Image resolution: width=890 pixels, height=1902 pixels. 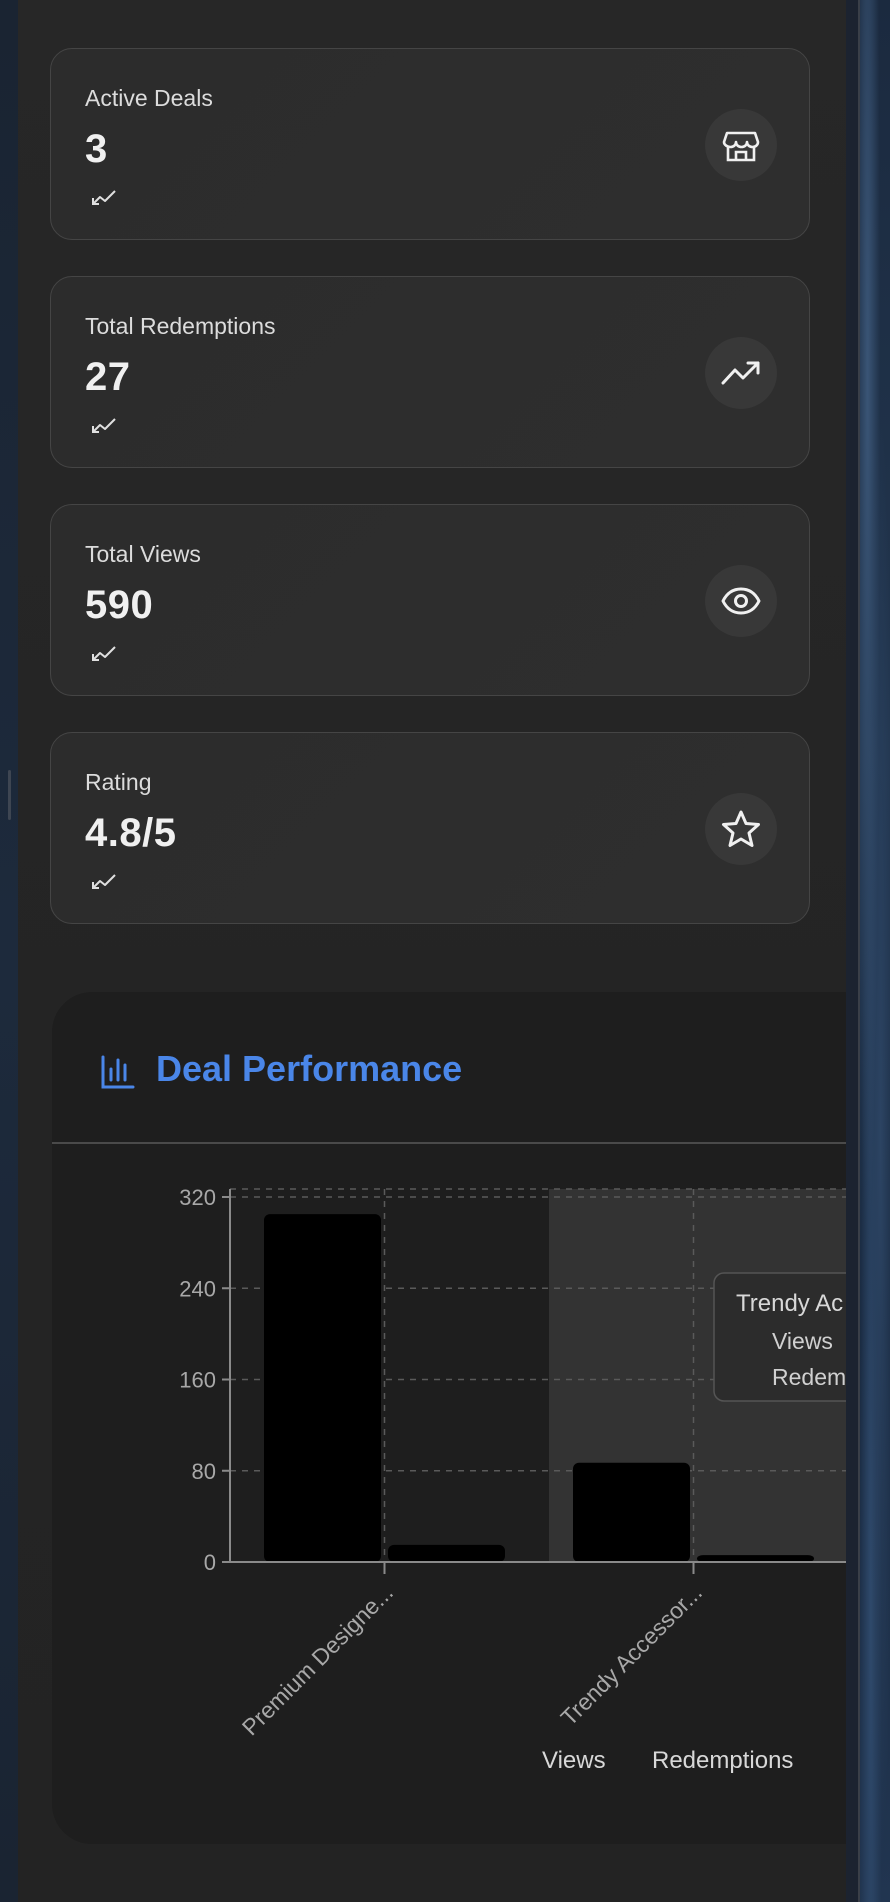 What do you see at coordinates (309, 1068) in the screenshot?
I see `chart-title: Deal Performance` at bounding box center [309, 1068].